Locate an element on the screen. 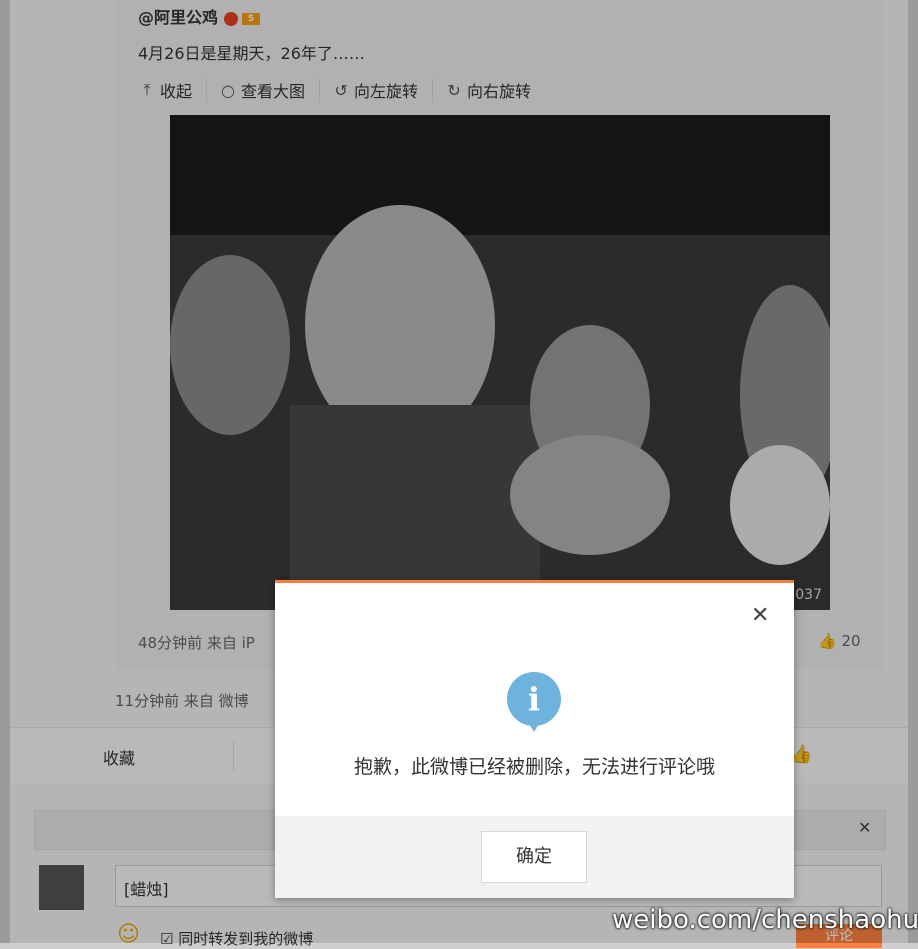 This screenshot has width=918, height=949. rotate-left-button: ↺ 向左旋转 is located at coordinates (383, 90).